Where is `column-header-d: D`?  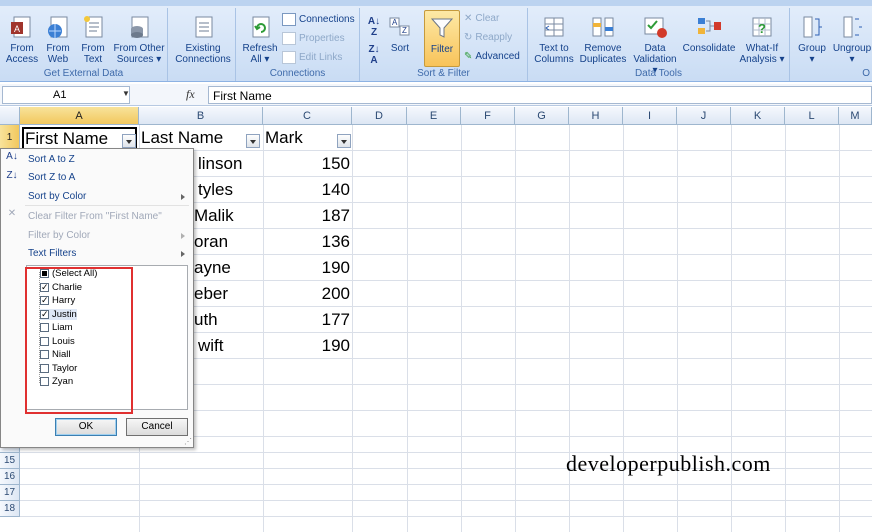
column-header-d: D is located at coordinates (379, 116).